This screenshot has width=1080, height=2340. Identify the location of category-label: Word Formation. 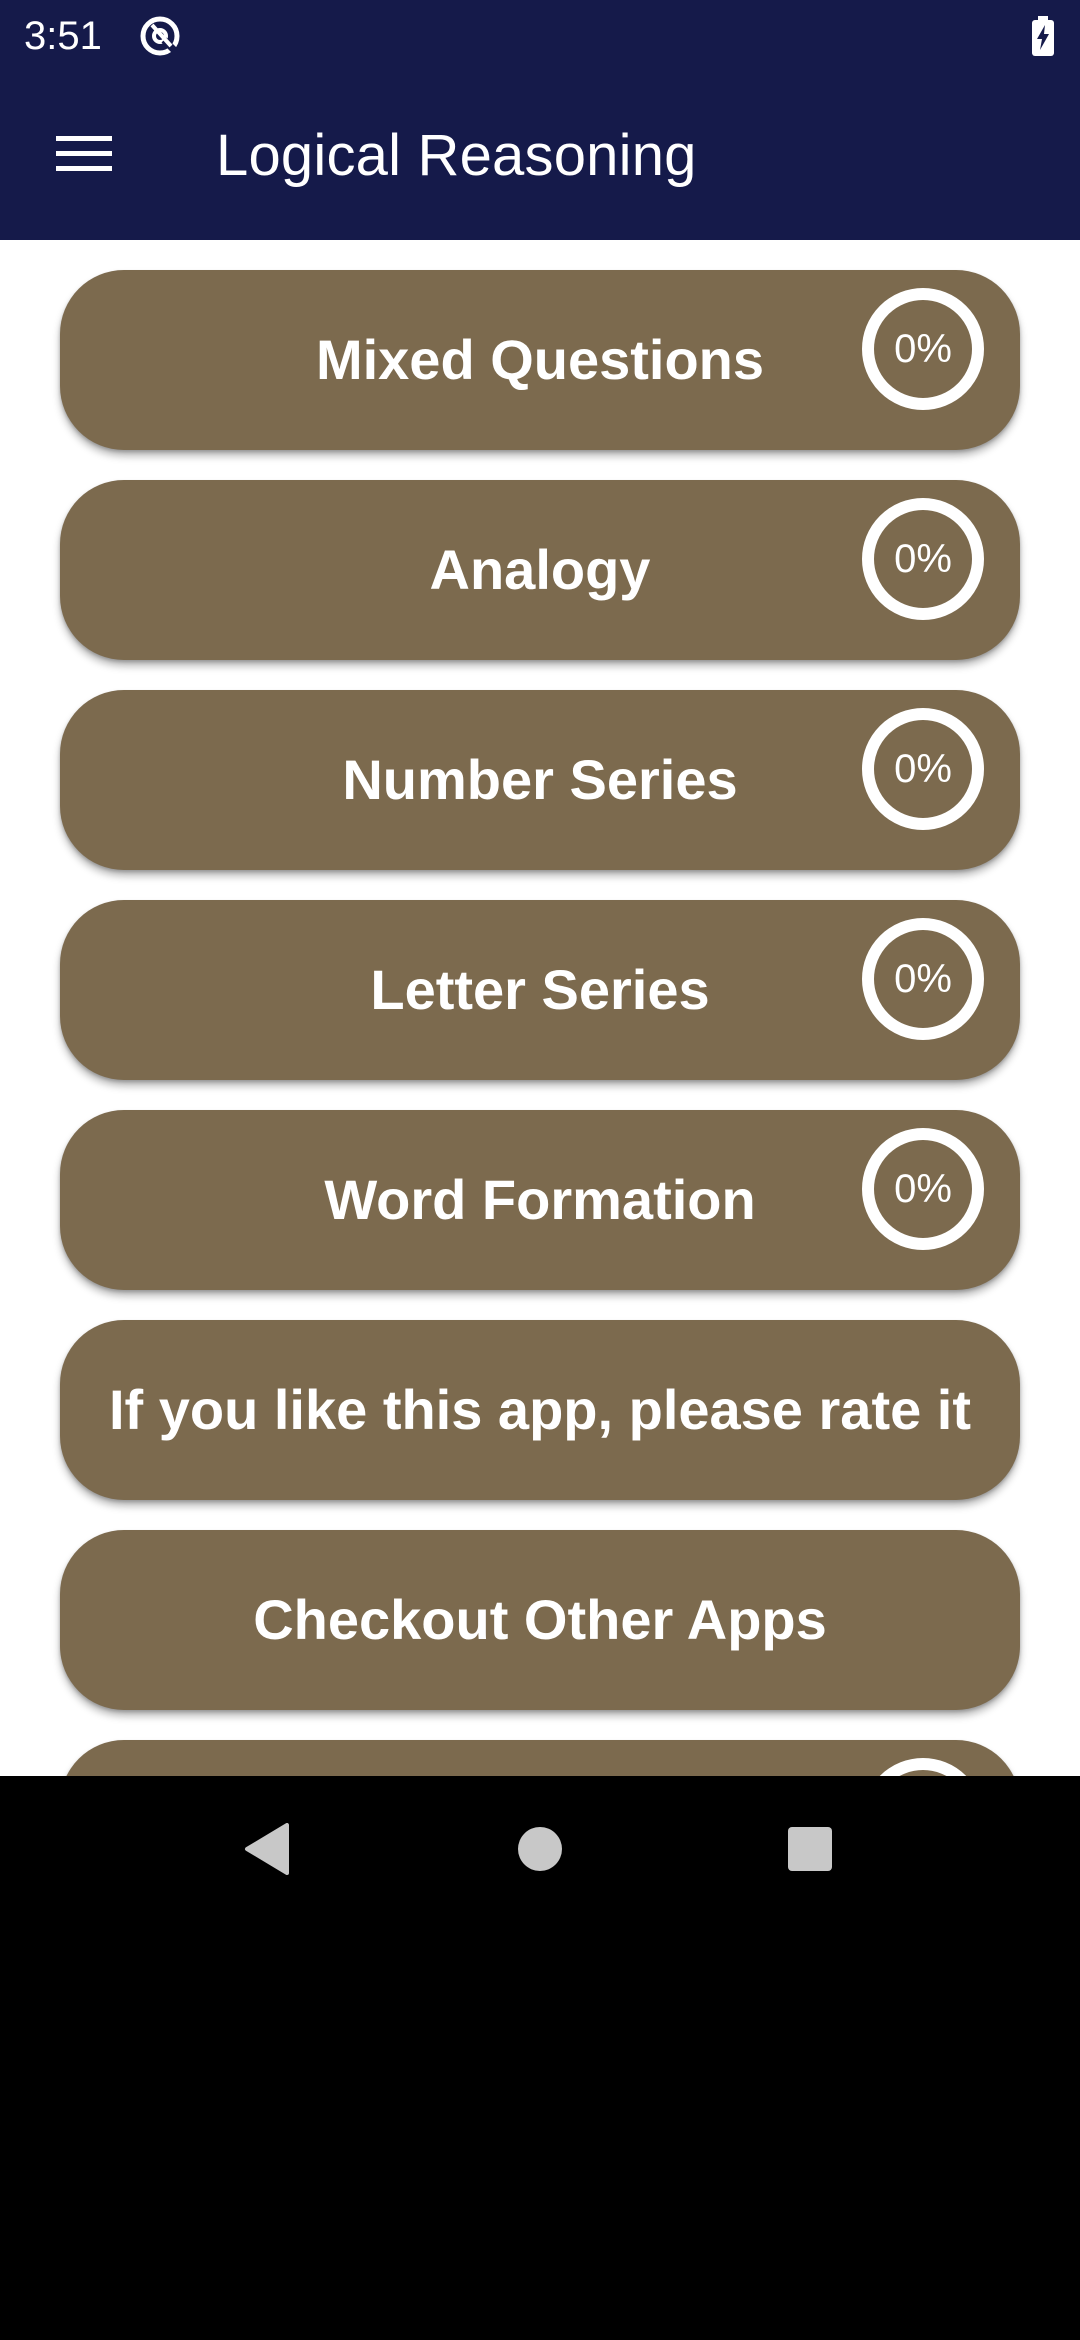
(540, 1199).